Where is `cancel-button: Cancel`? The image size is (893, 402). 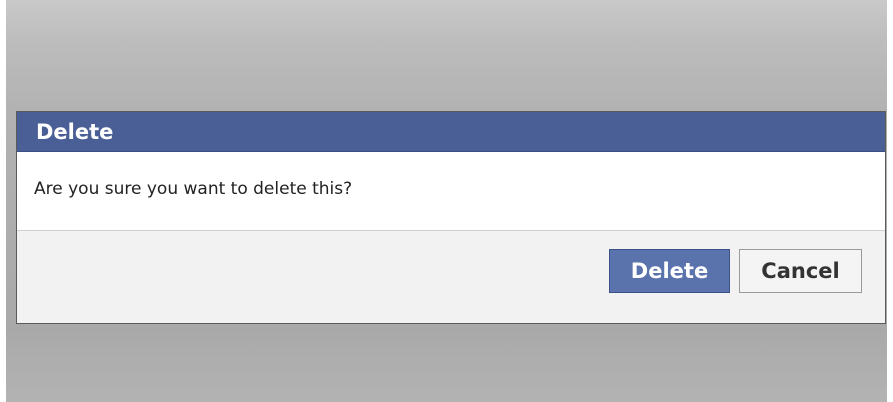
cancel-button: Cancel is located at coordinates (800, 271).